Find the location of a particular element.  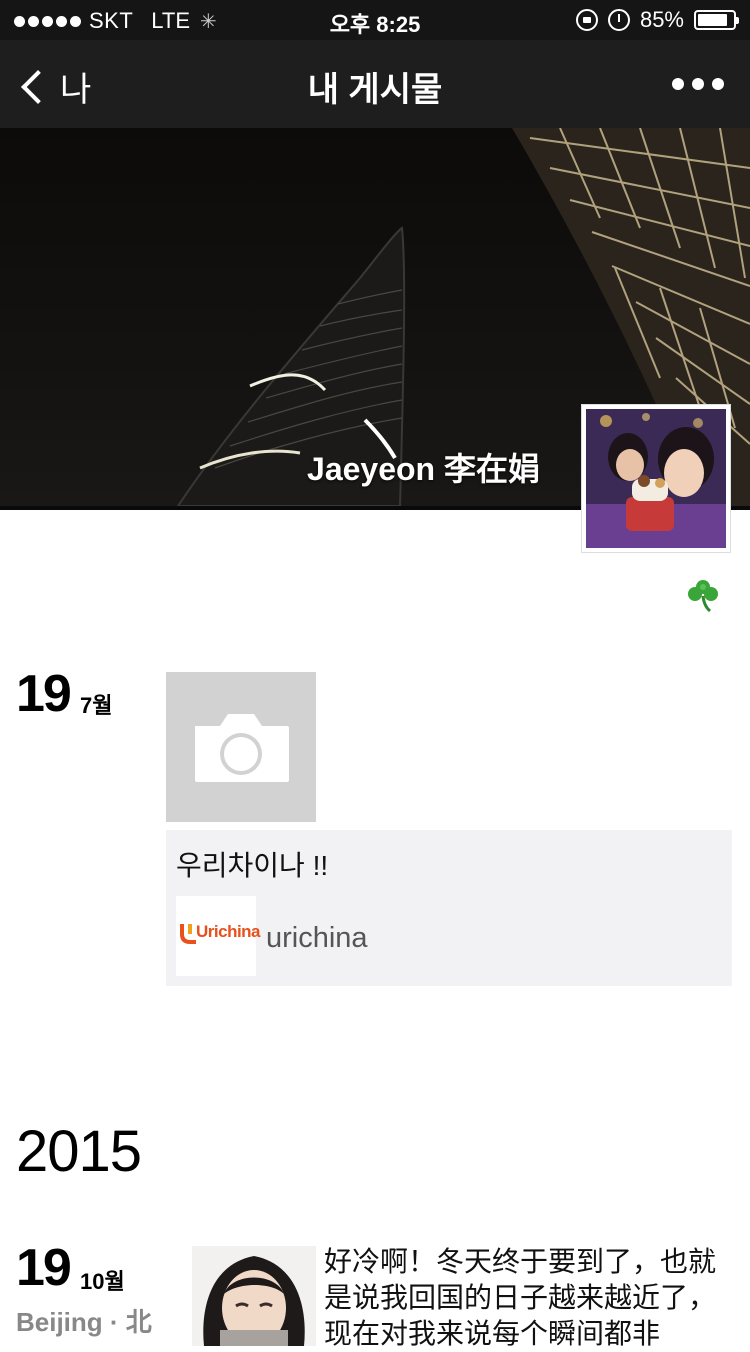

avatar-image is located at coordinates (656, 478).